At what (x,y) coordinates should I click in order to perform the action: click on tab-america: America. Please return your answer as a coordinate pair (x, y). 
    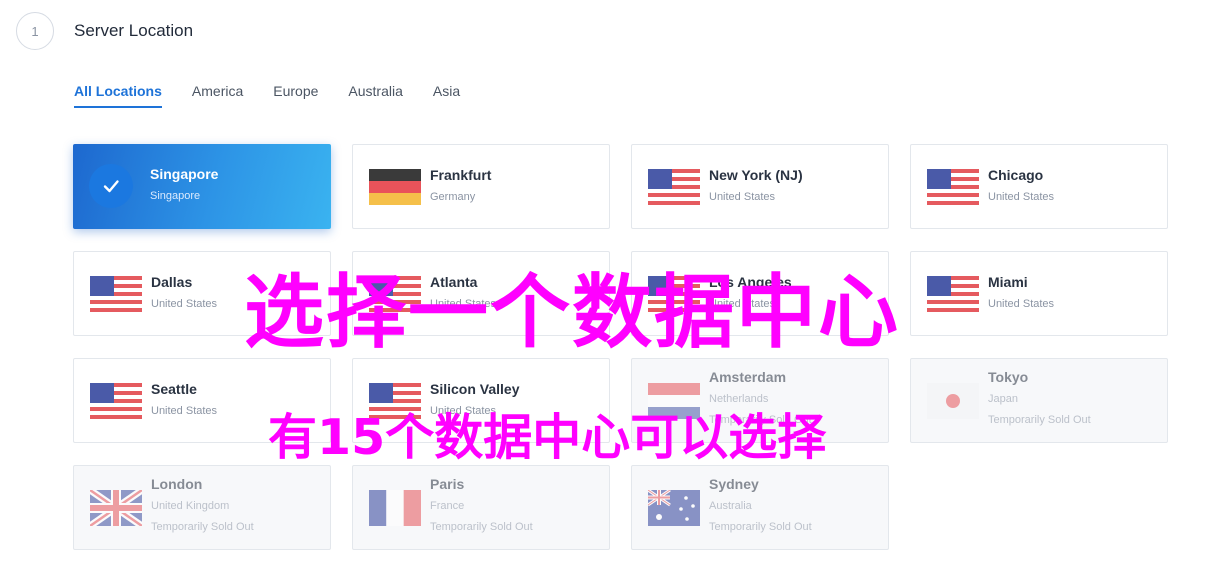
    Looking at the image, I should click on (217, 95).